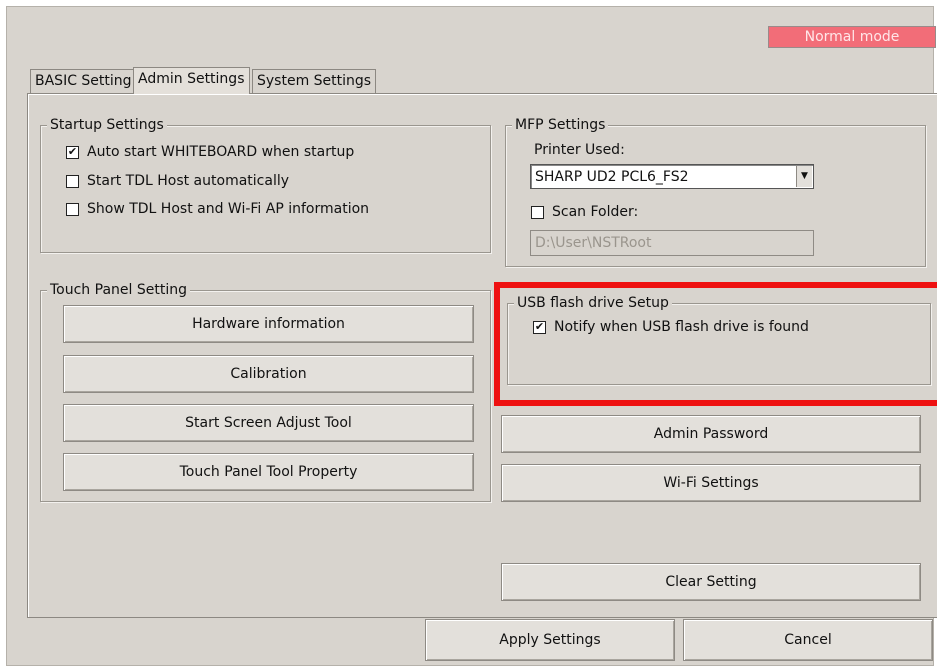 This screenshot has height=670, width=937. Describe the element at coordinates (550, 640) in the screenshot. I see `apply-settings-button: Apply Settings` at that location.